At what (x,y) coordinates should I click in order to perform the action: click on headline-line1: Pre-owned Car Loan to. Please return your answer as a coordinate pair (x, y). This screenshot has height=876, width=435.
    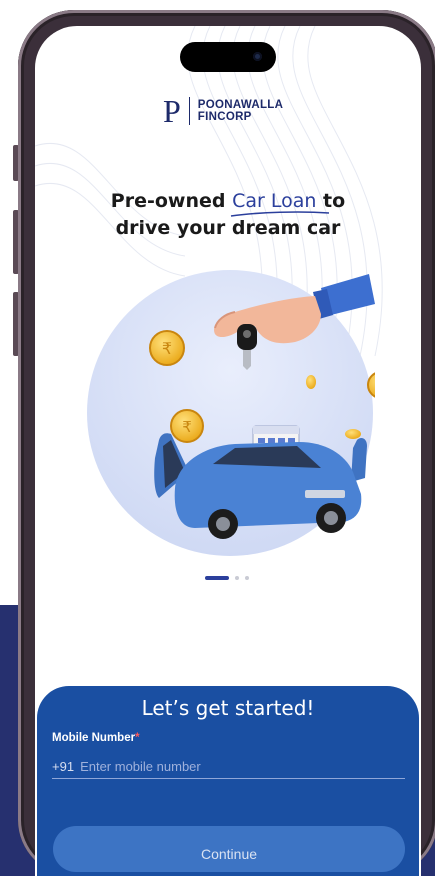
    Looking at the image, I should click on (228, 203).